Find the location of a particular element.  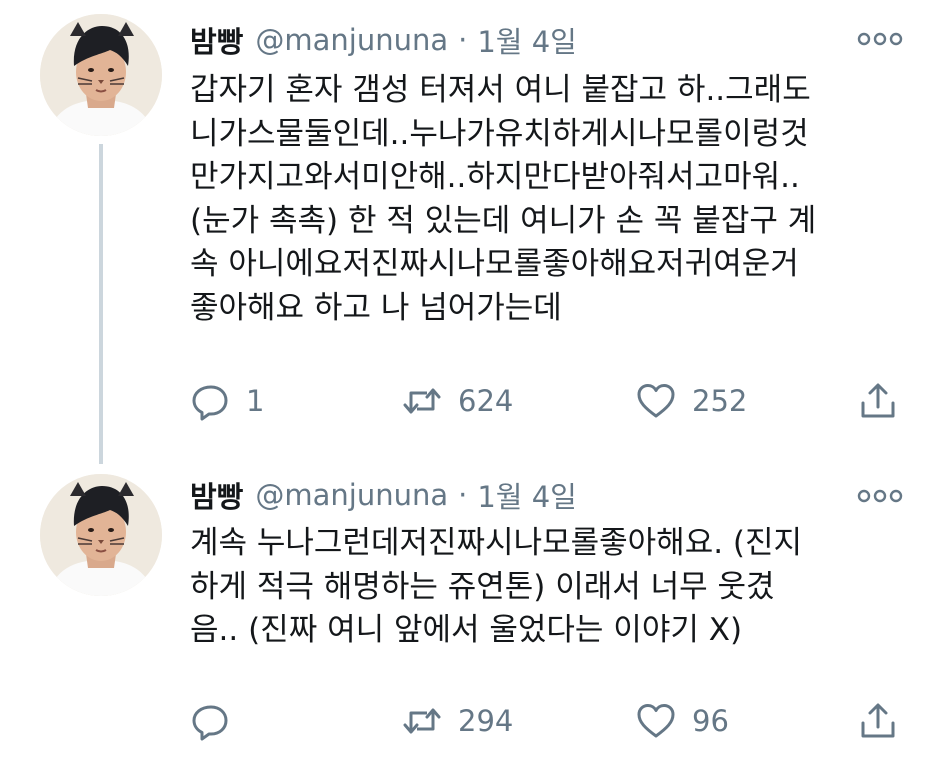

reply-button: 1 is located at coordinates (227, 401).